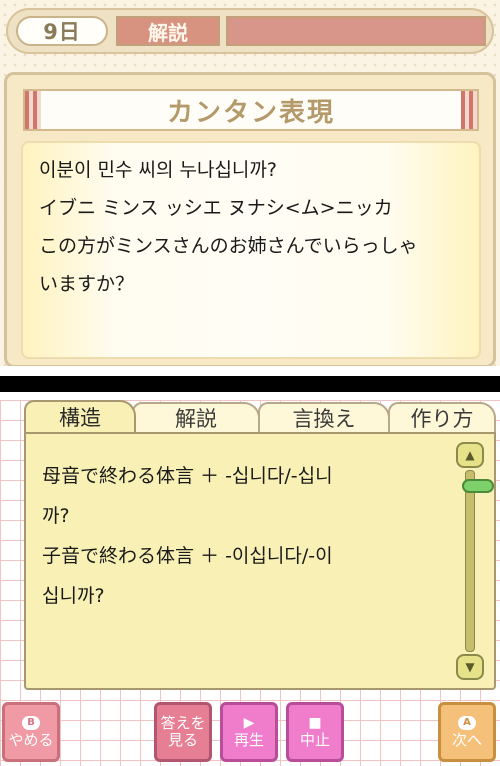 The image size is (500, 766). I want to click on pronunciation-line: イブニ ミンス ッシエ ヌナシ<ム>ニッカ, so click(216, 208).